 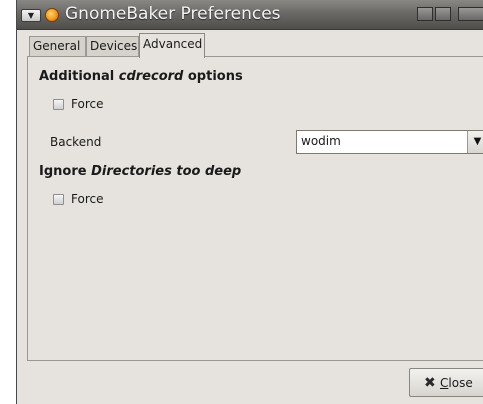 I want to click on close-label-rest: lose, so click(x=460, y=383).